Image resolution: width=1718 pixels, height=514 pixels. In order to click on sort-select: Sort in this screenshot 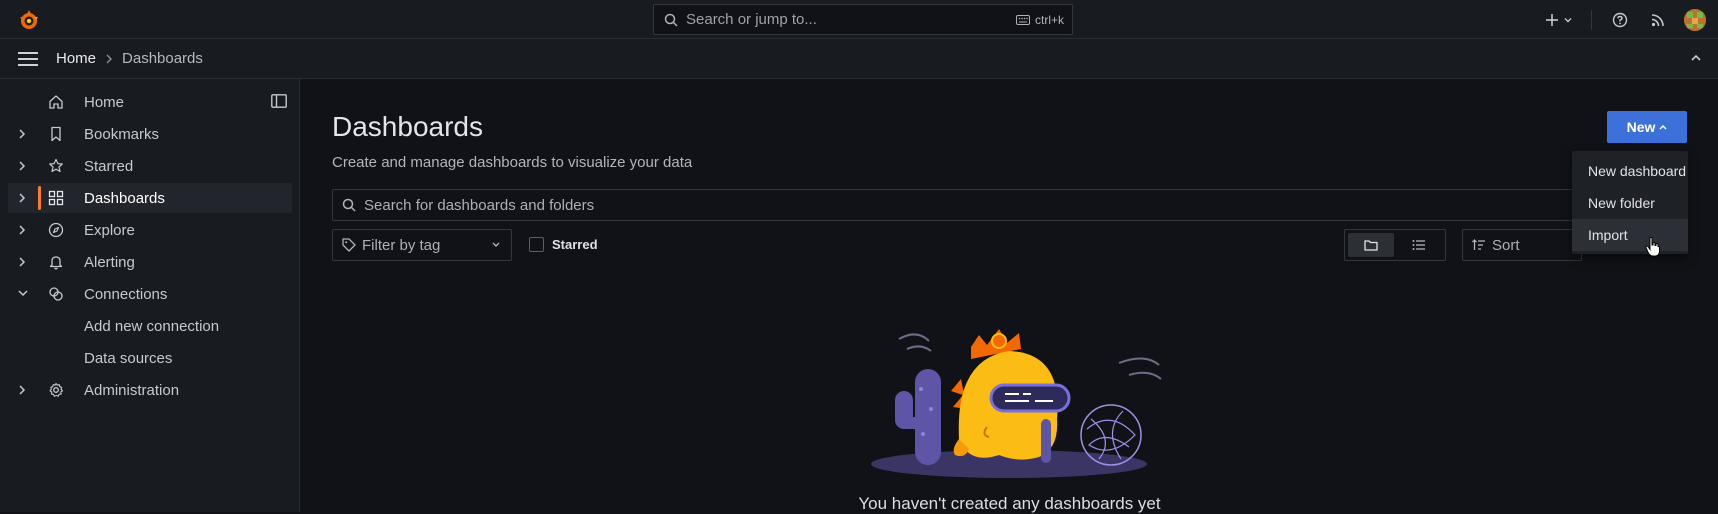, I will do `click(1522, 245)`.